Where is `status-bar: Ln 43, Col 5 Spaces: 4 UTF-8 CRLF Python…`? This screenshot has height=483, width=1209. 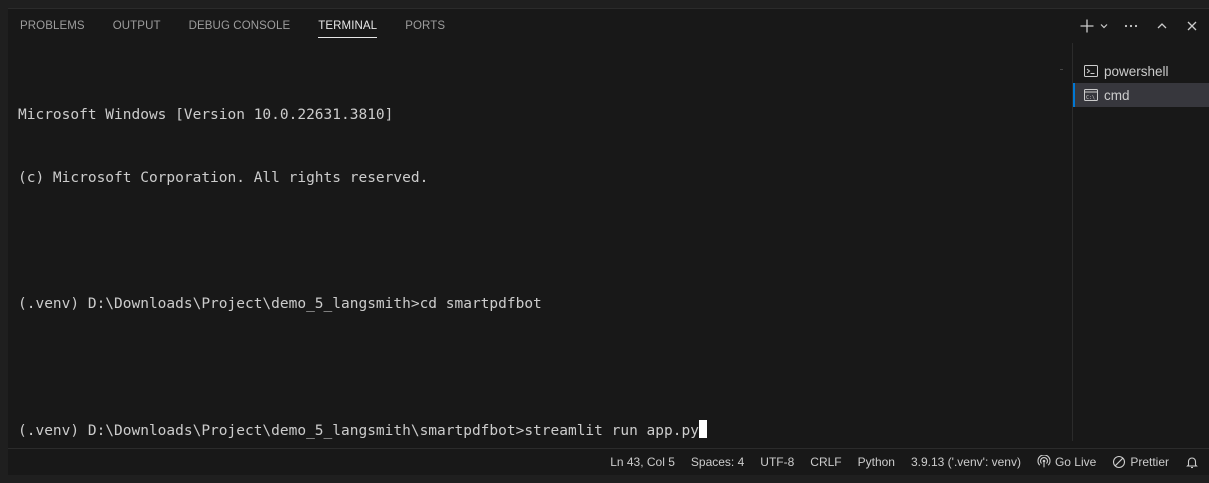
status-bar: Ln 43, Col 5 Spaces: 4 UTF-8 CRLF Python… is located at coordinates (608, 461).